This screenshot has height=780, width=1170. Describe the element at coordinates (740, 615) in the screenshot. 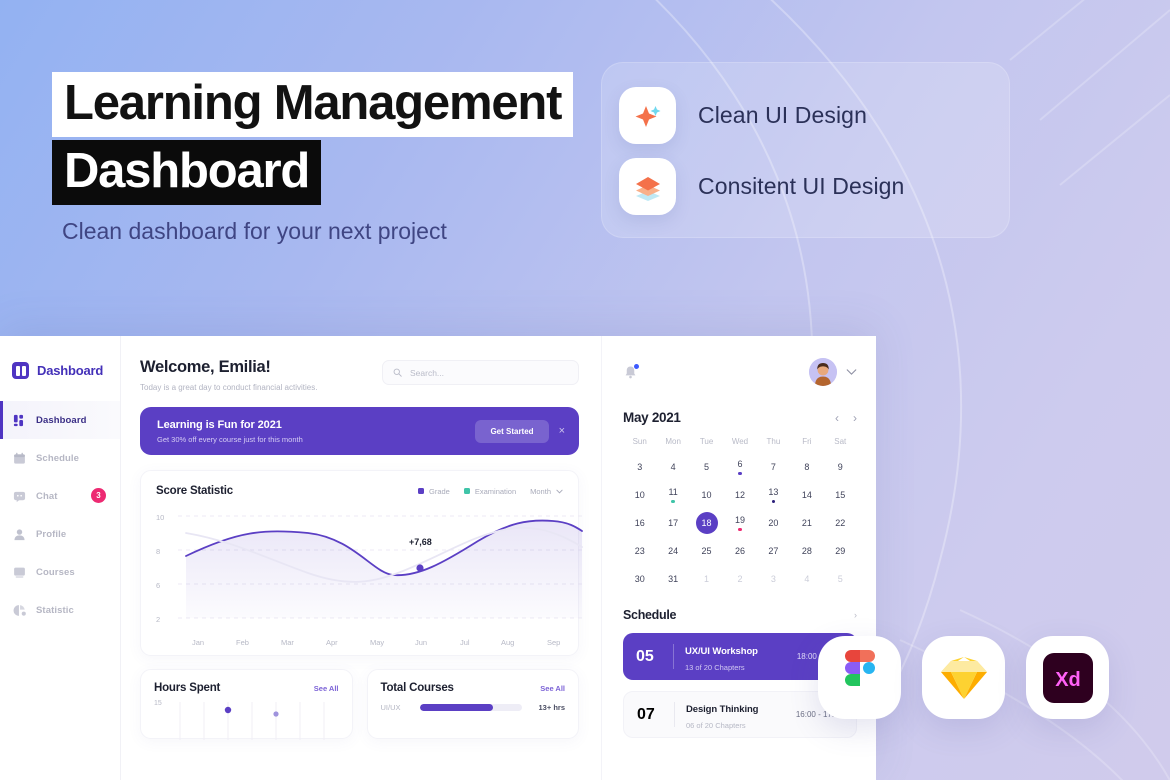

I see `schedule-header: Schedule ›` at that location.